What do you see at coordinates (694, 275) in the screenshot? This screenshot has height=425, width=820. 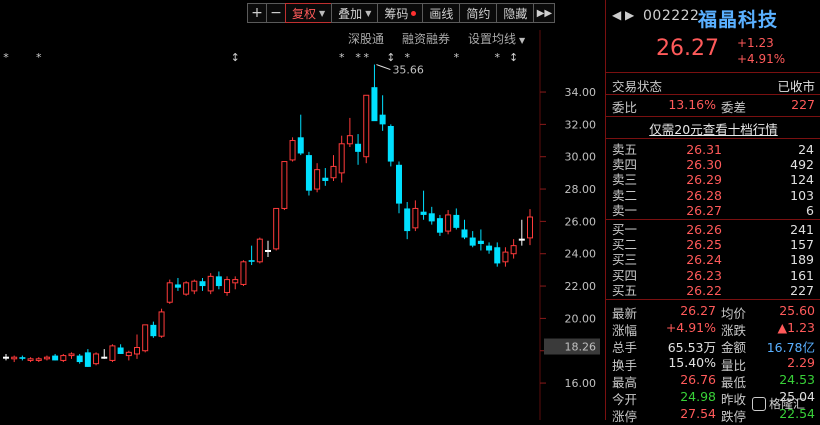 I see `bid-price: 26.23` at bounding box center [694, 275].